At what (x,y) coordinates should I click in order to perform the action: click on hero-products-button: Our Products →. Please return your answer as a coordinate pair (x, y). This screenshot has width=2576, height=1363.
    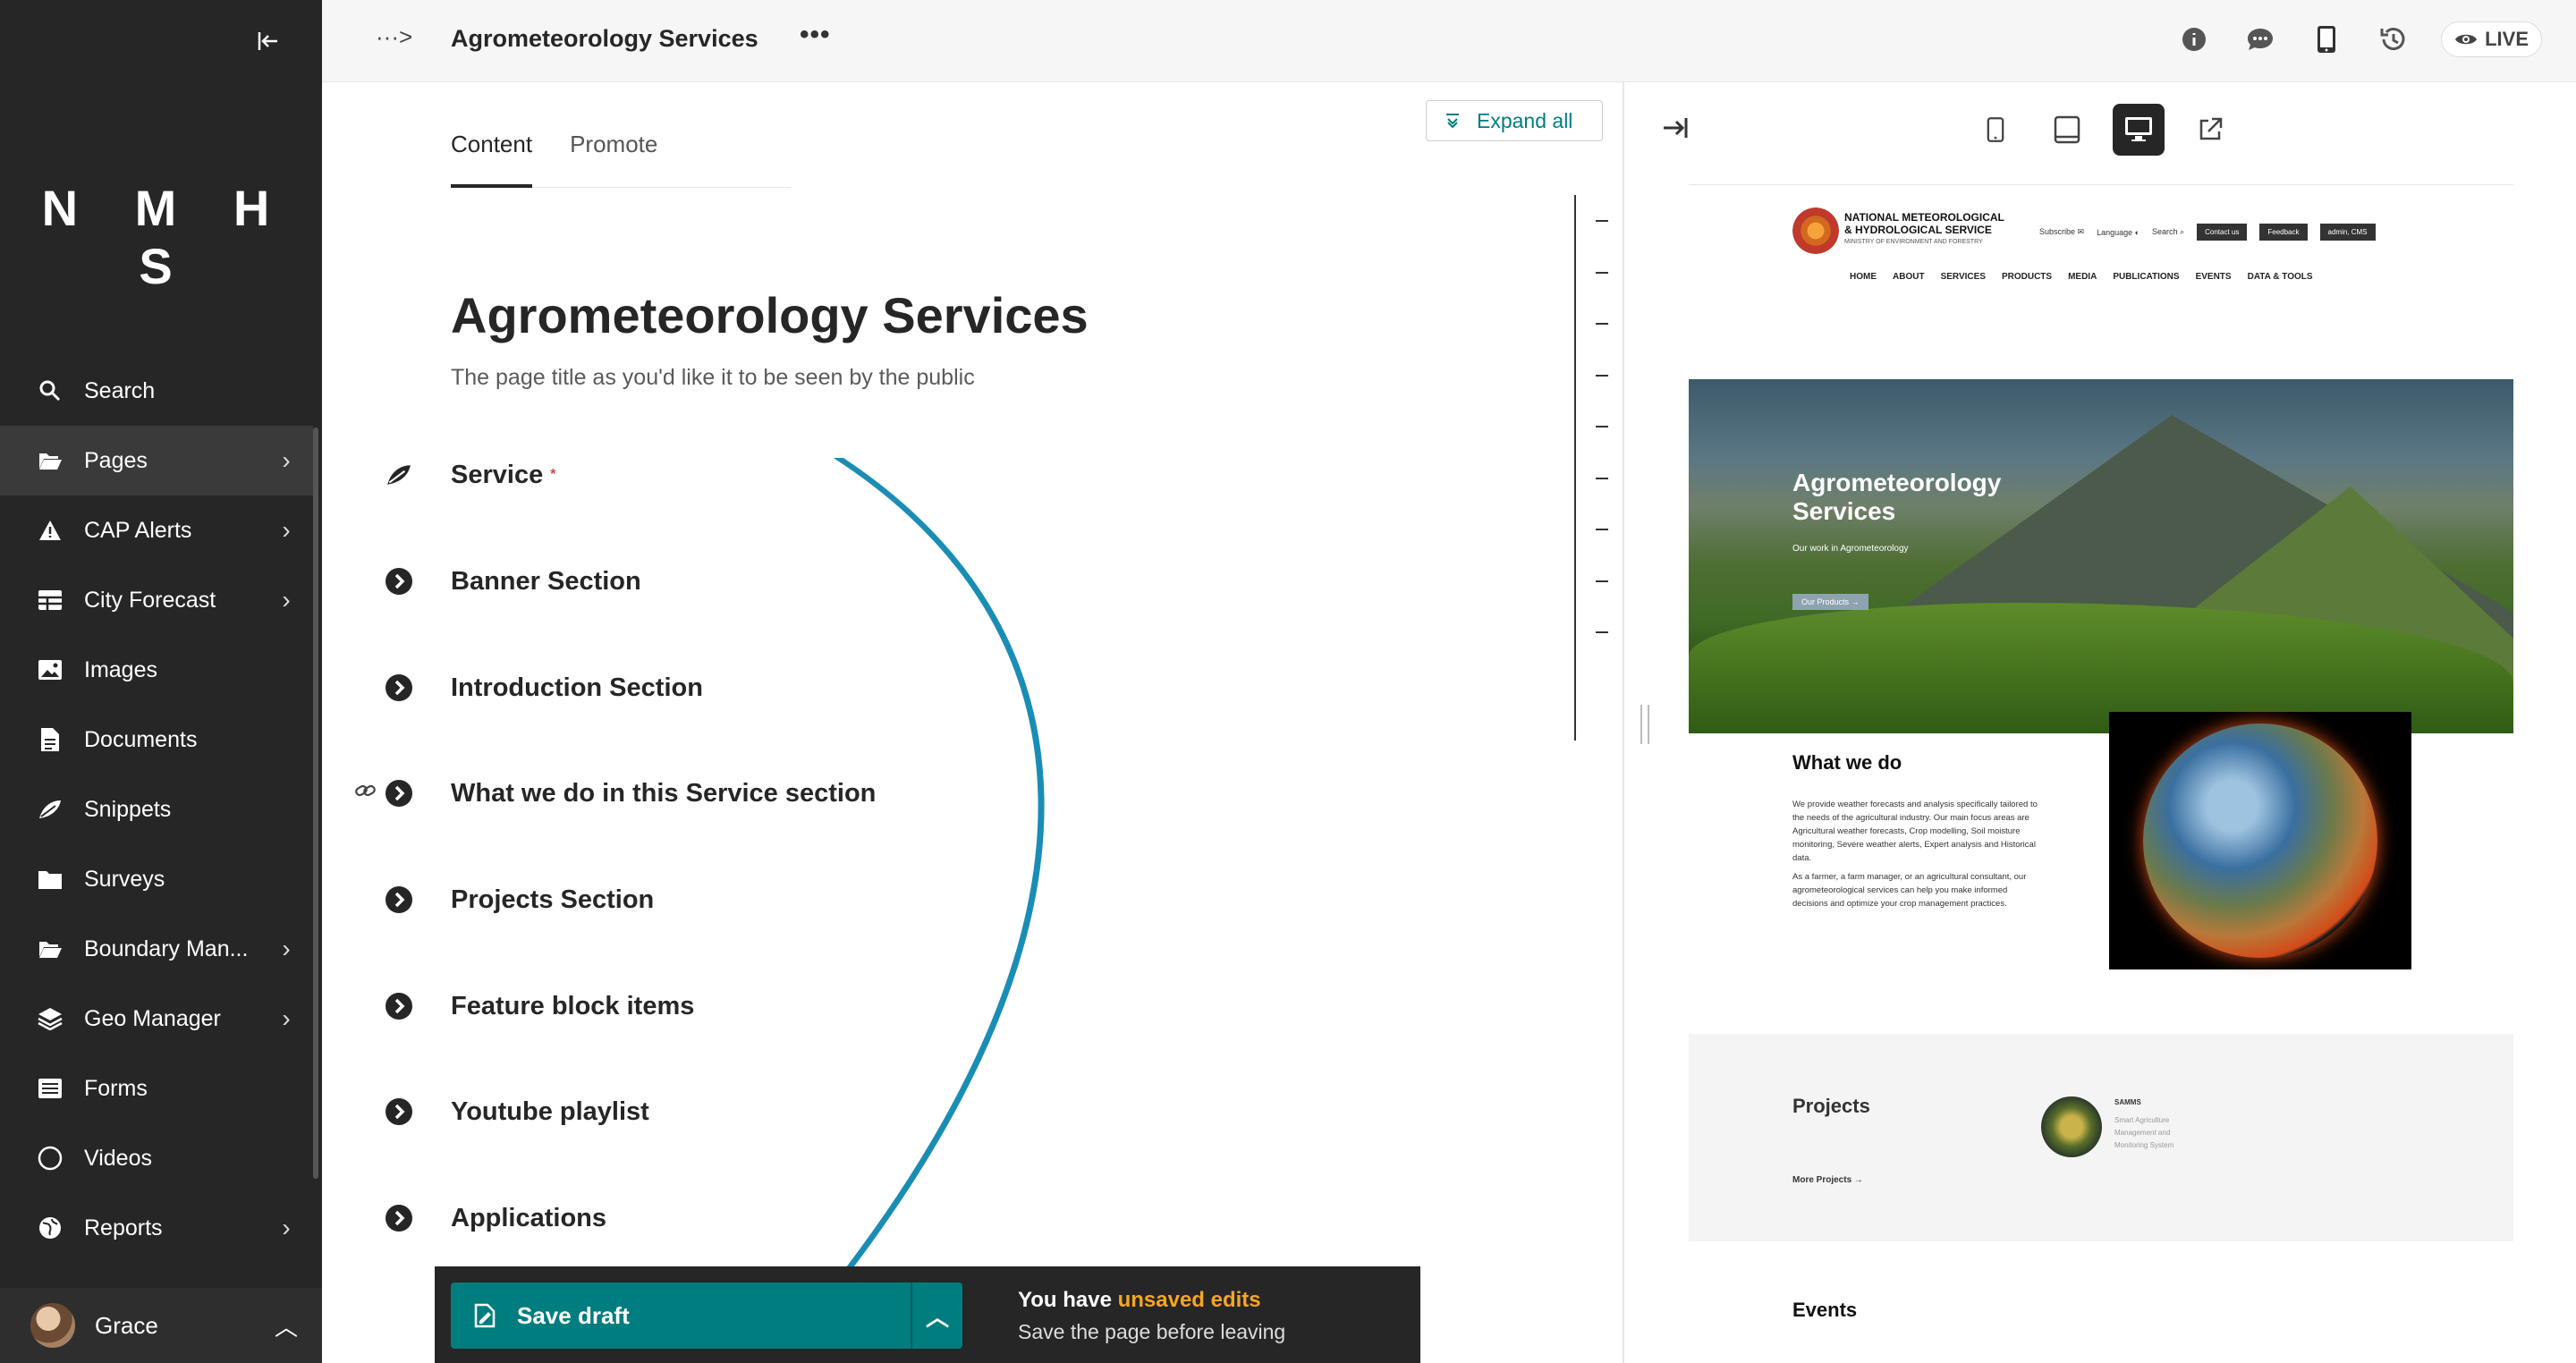
    Looking at the image, I should click on (1830, 602).